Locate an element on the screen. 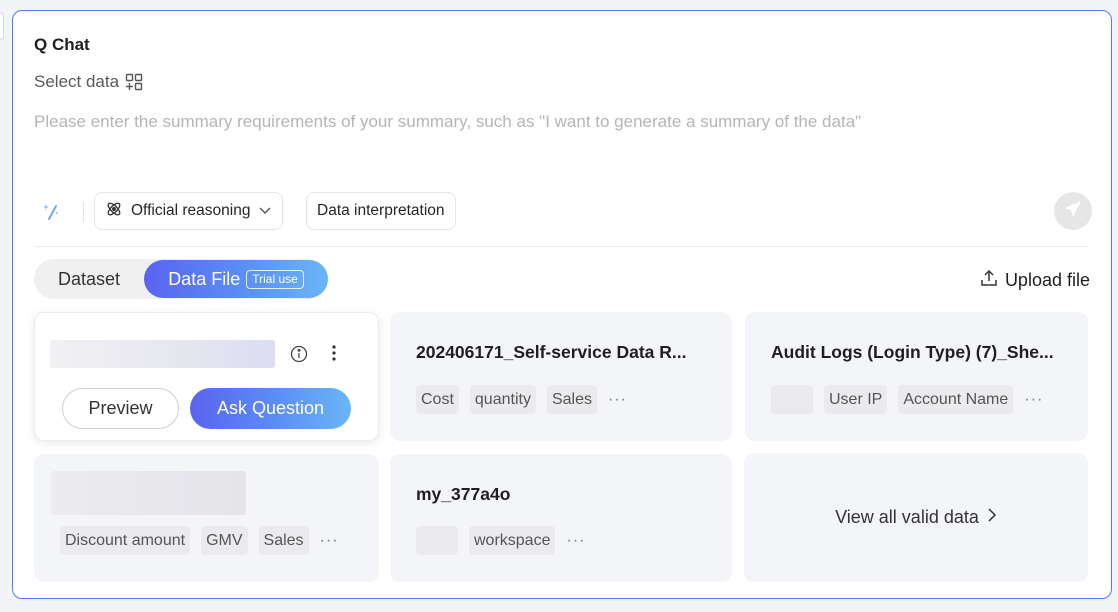 Image resolution: width=1118 pixels, height=612 pixels. trial-badge: Trial use is located at coordinates (275, 279).